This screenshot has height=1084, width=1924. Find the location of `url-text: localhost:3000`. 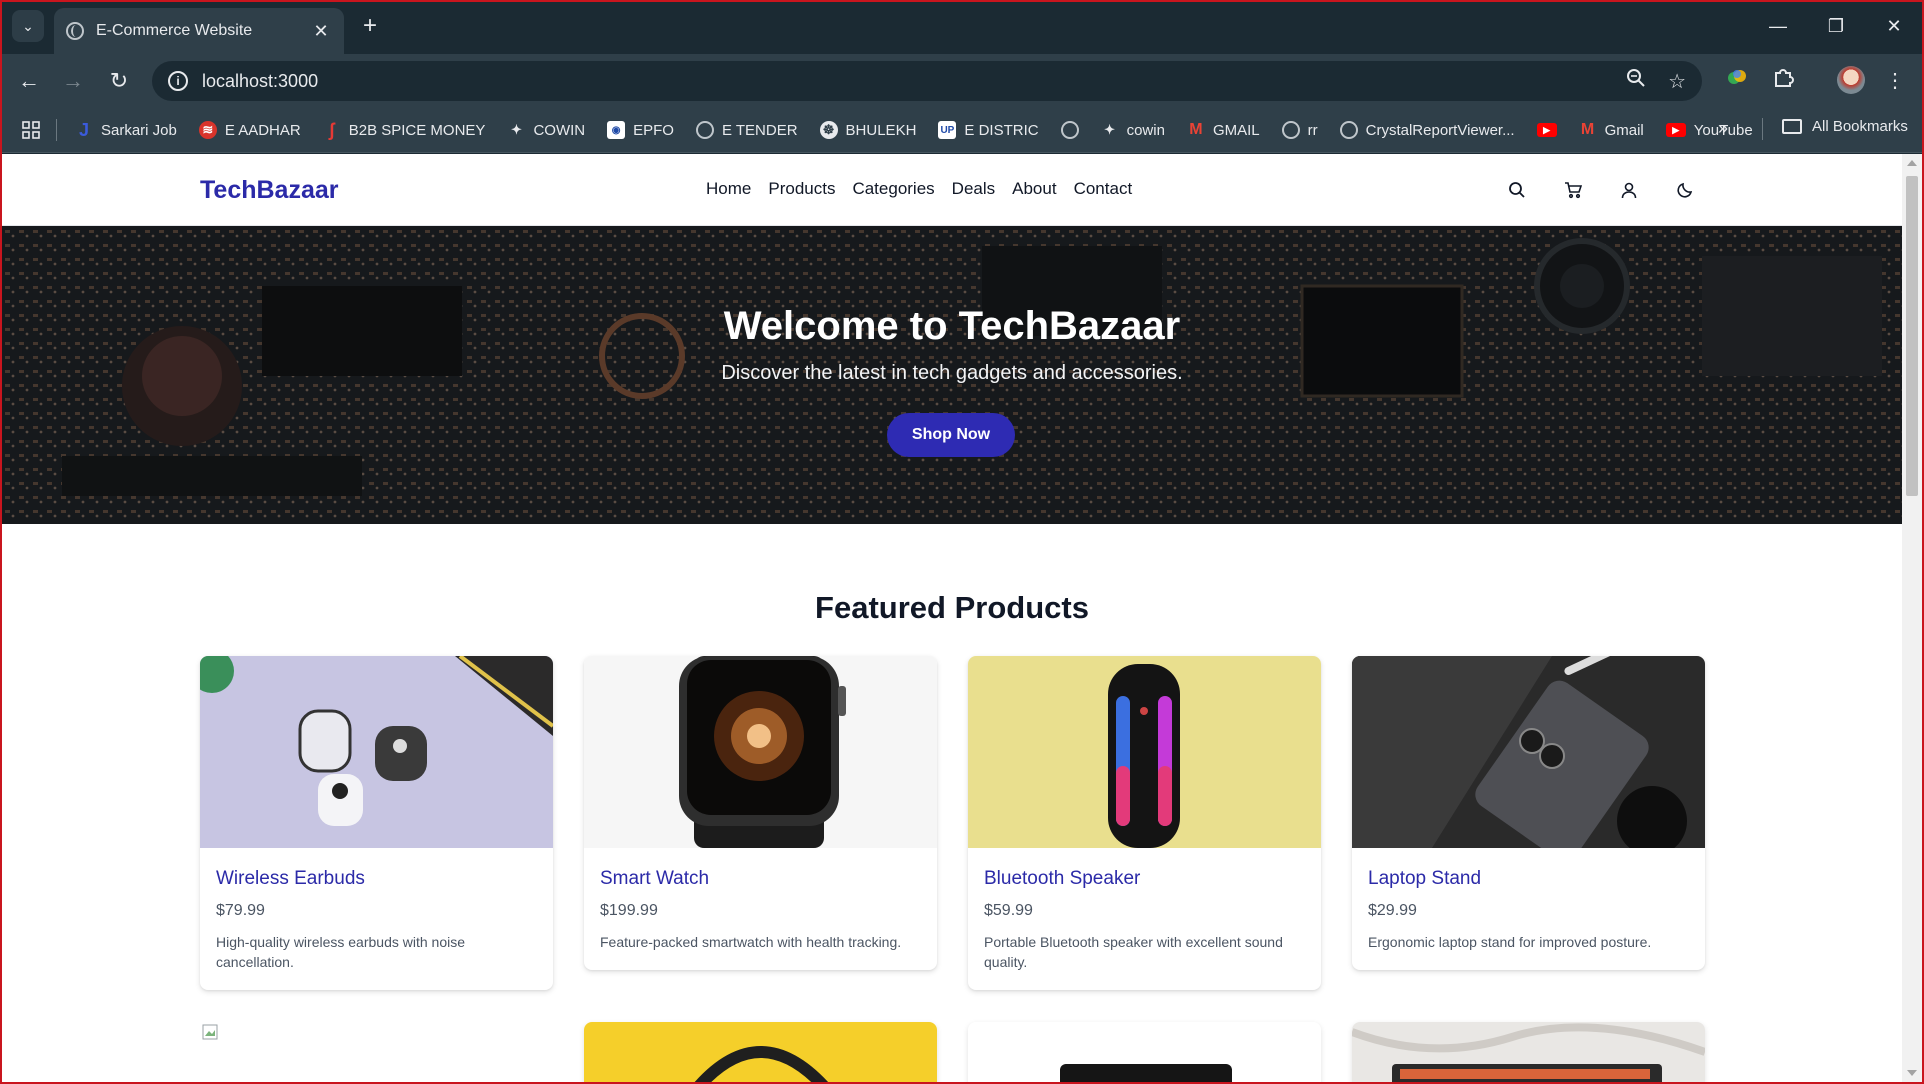

url-text: localhost:3000 is located at coordinates (903, 81).